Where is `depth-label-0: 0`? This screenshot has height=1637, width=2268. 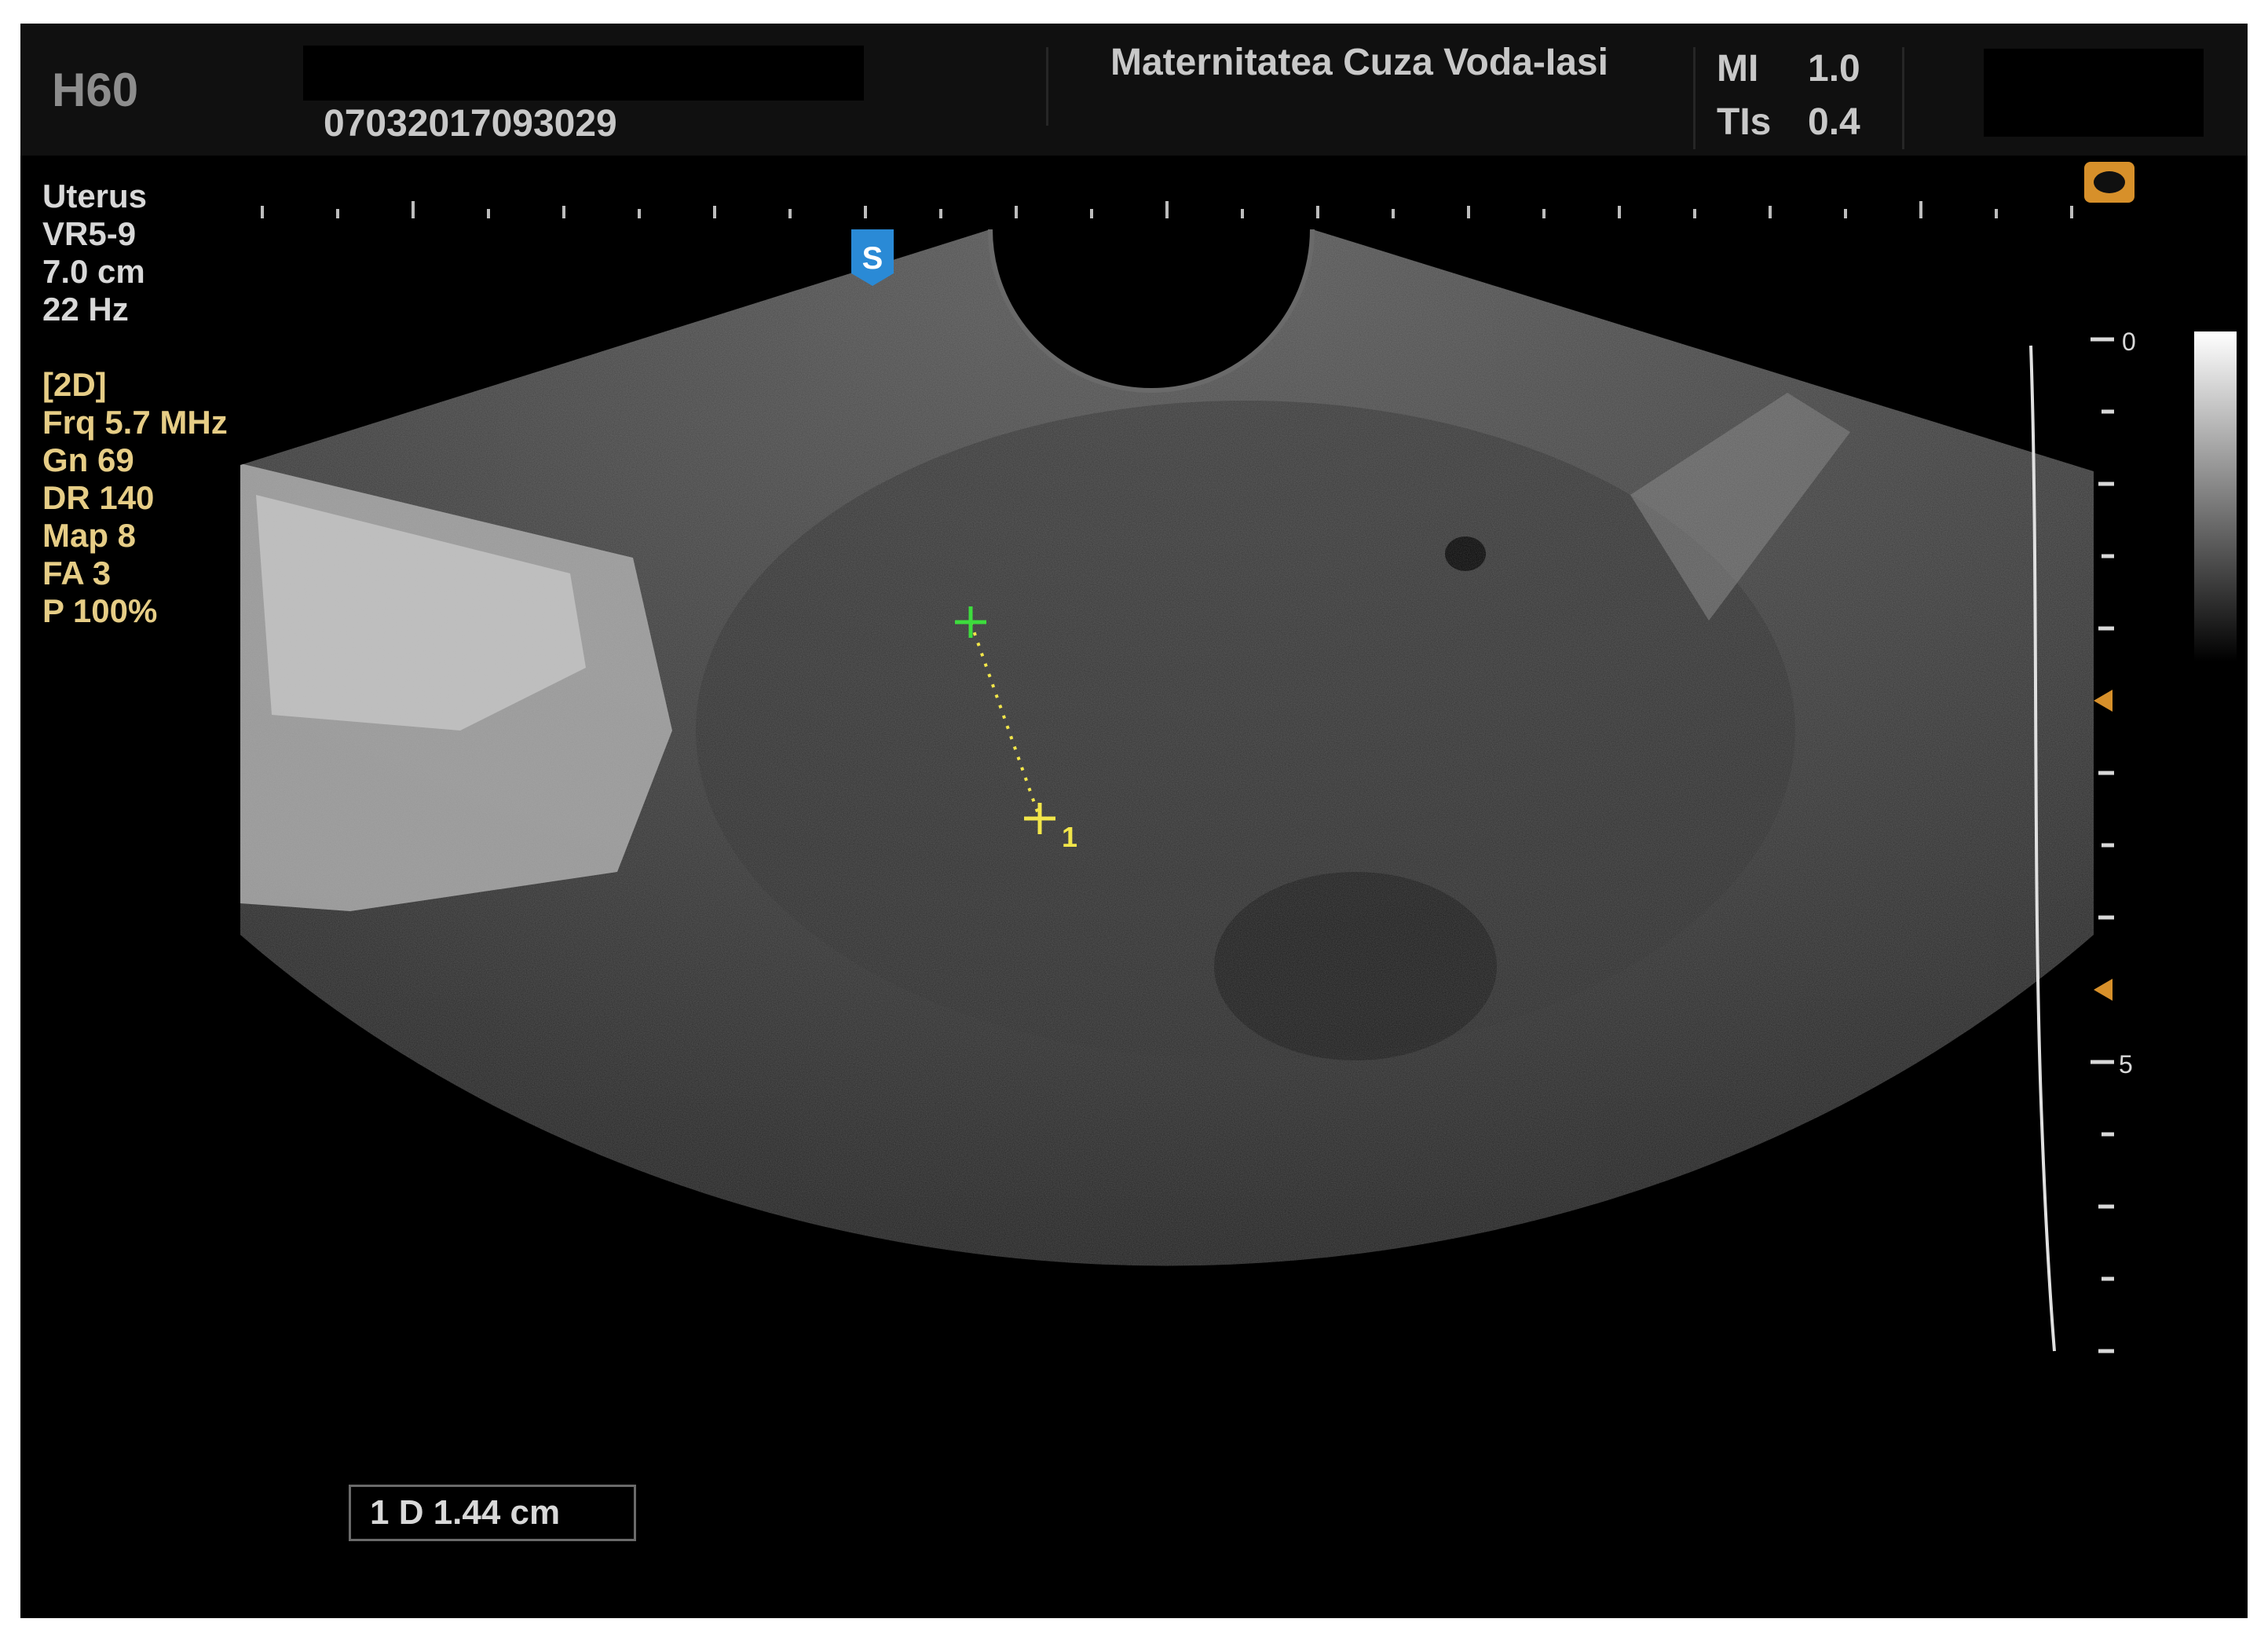 depth-label-0: 0 is located at coordinates (2129, 342).